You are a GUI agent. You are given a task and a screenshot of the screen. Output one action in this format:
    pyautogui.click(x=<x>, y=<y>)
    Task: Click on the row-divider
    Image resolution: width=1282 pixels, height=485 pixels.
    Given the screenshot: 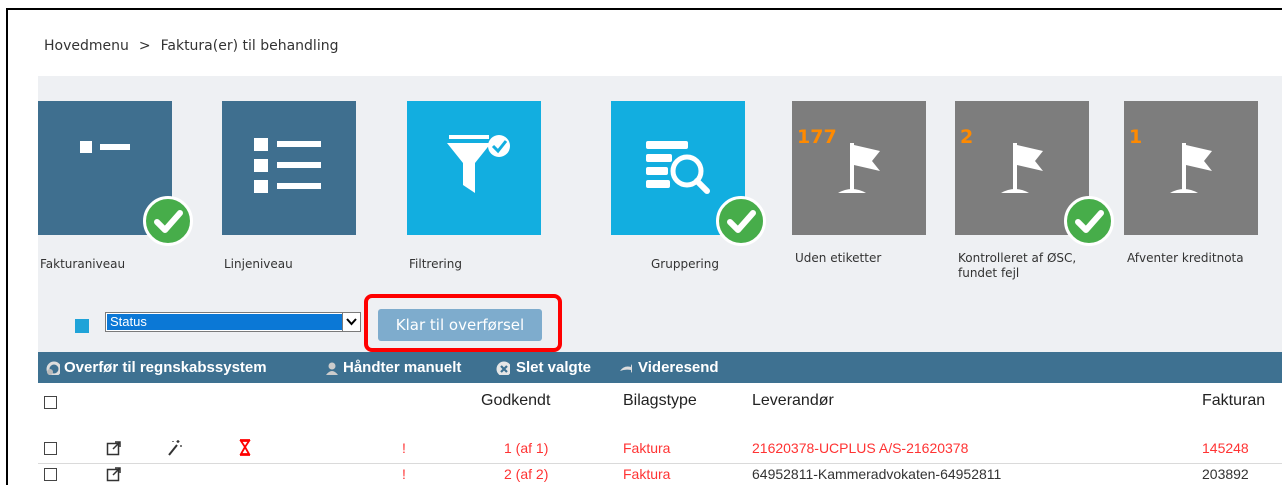 What is the action you would take?
    pyautogui.click(x=660, y=463)
    